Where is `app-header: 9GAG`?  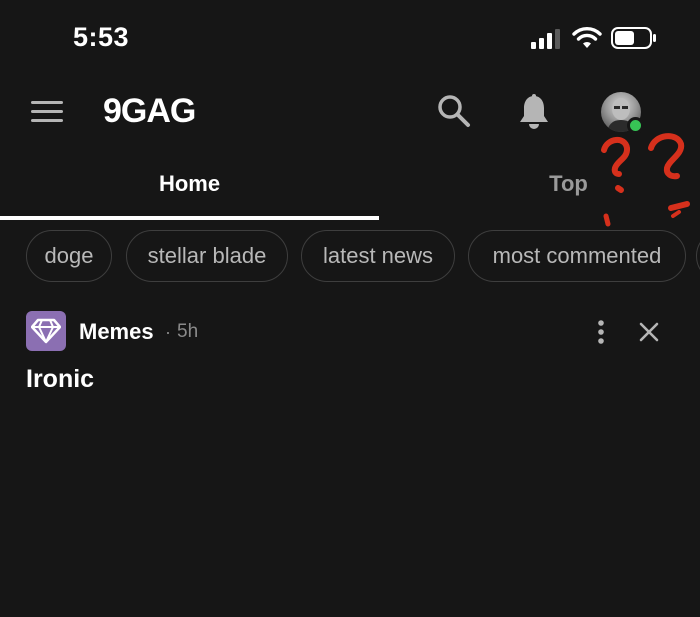 app-header: 9GAG is located at coordinates (350, 113).